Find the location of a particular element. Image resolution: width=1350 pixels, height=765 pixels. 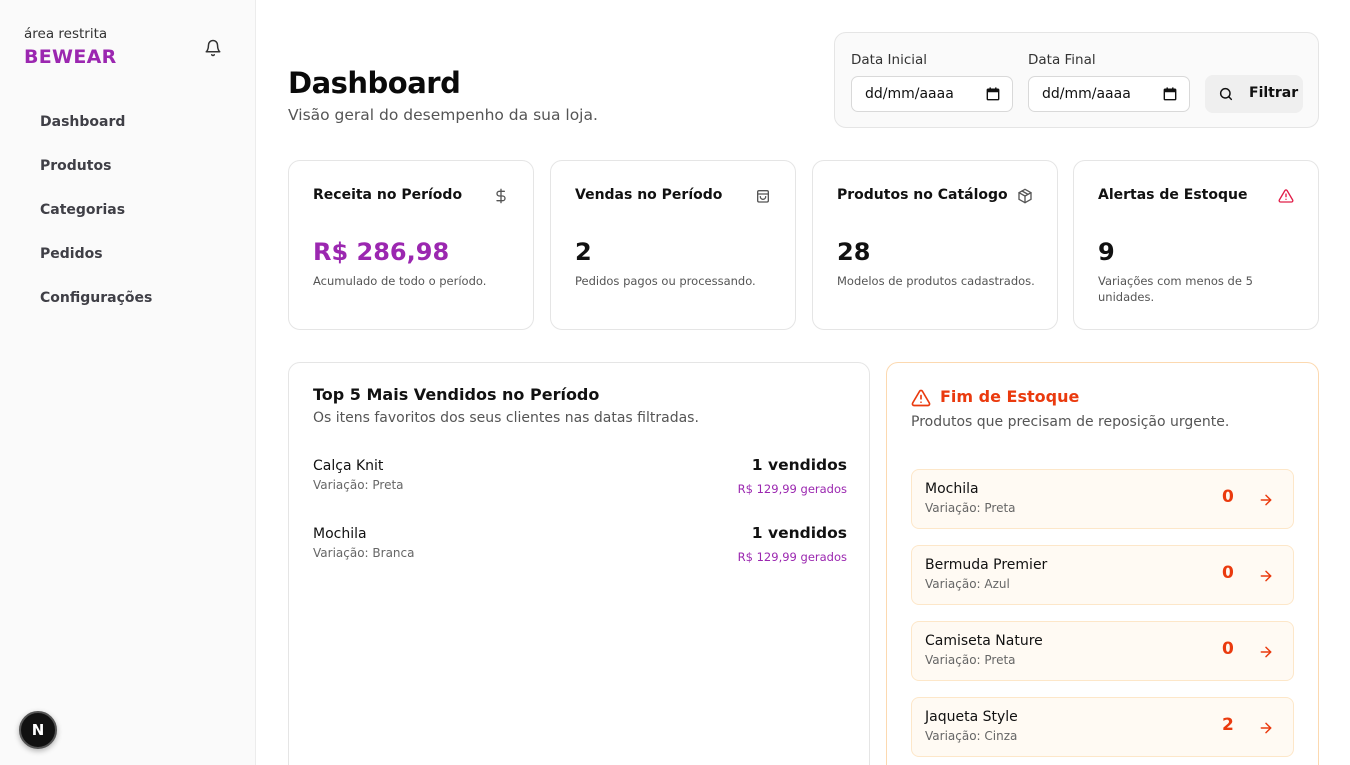

product-name: Camiseta Nature is located at coordinates (984, 641).